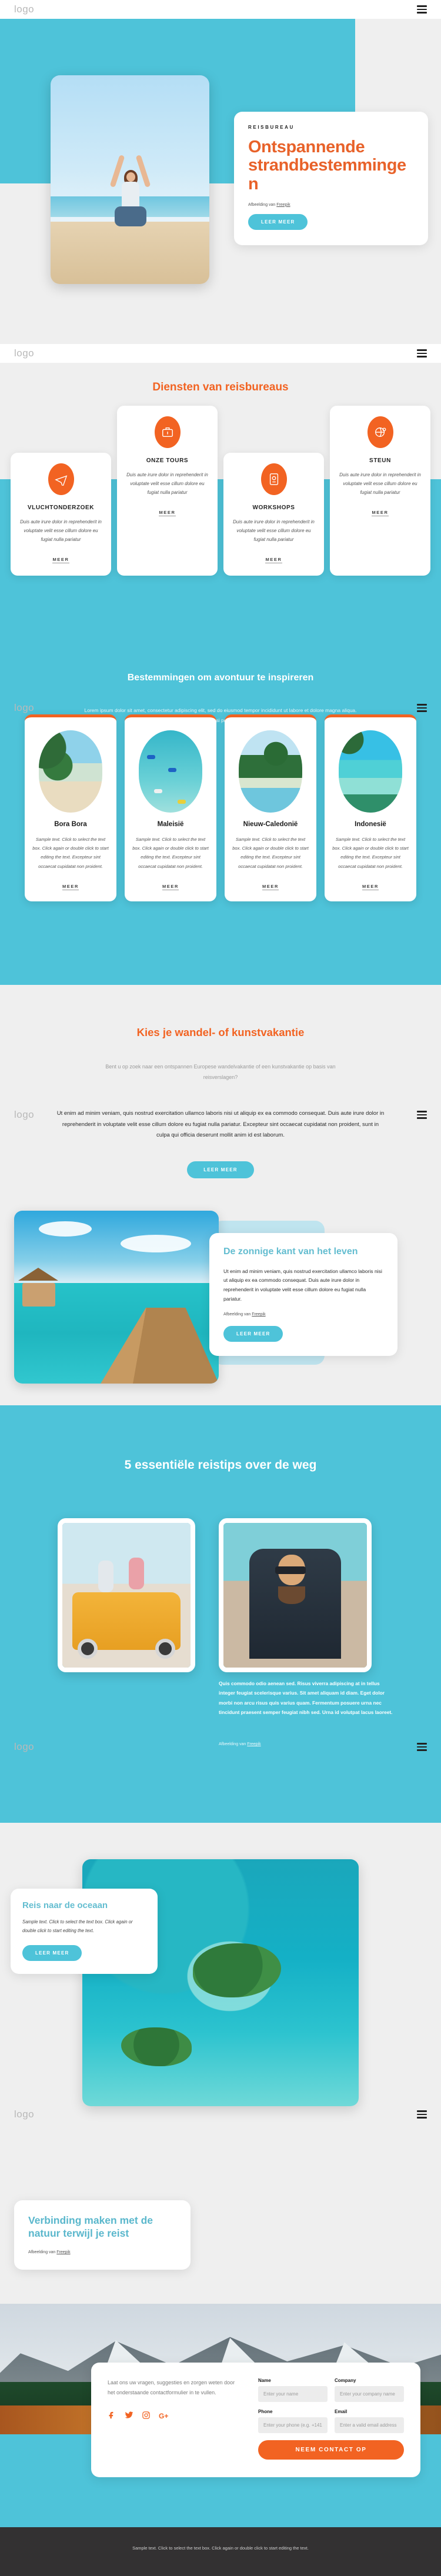 The height and width of the screenshot is (2576, 441). I want to click on field-email: Email, so click(369, 2421).